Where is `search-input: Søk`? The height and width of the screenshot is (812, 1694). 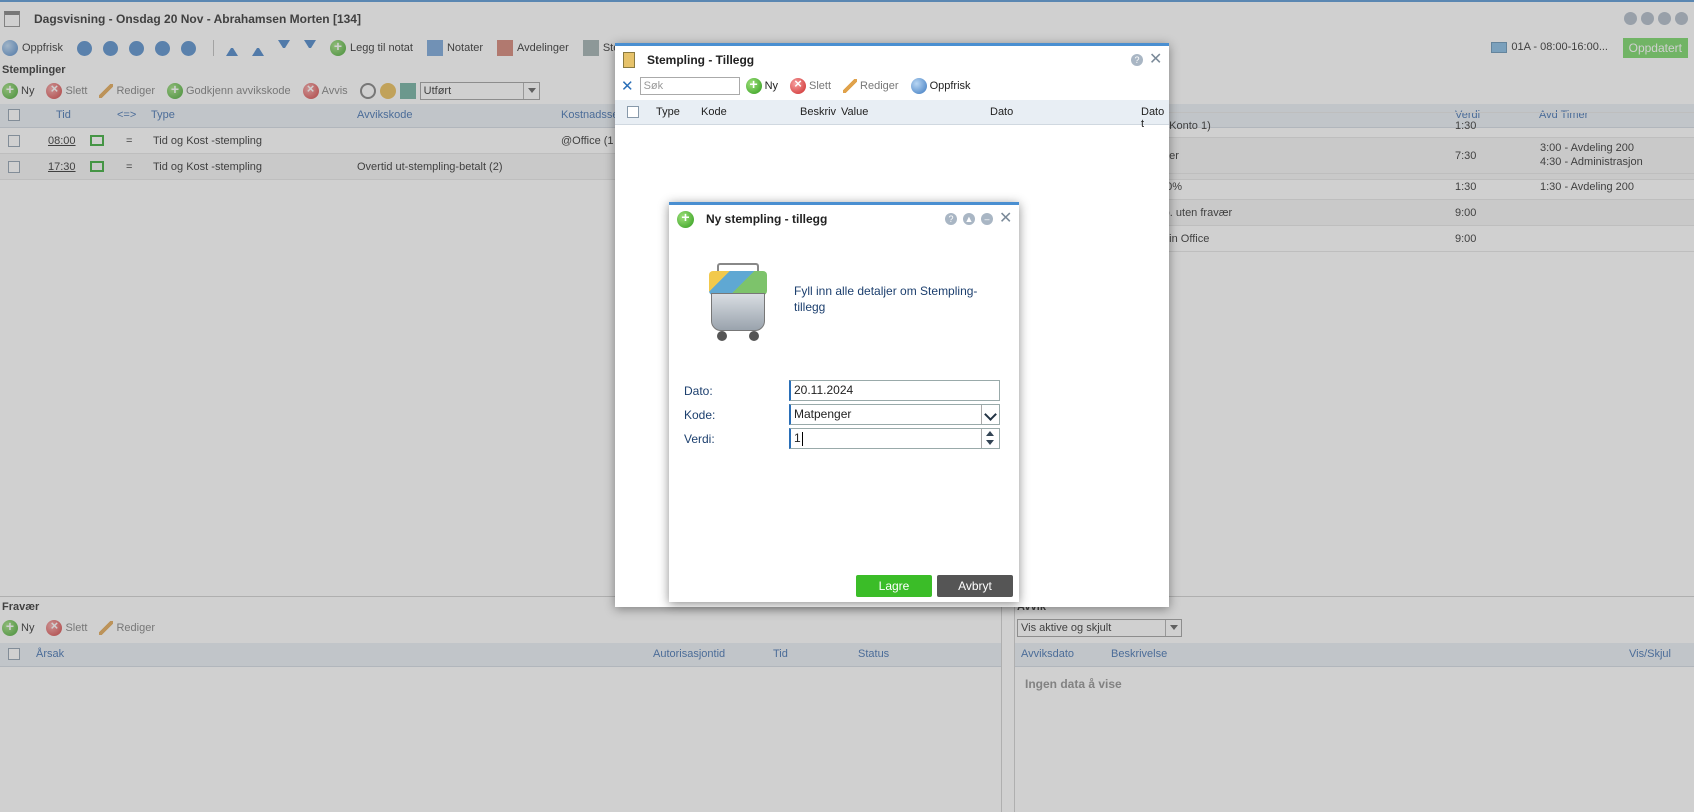
search-input: Søk is located at coordinates (689, 86).